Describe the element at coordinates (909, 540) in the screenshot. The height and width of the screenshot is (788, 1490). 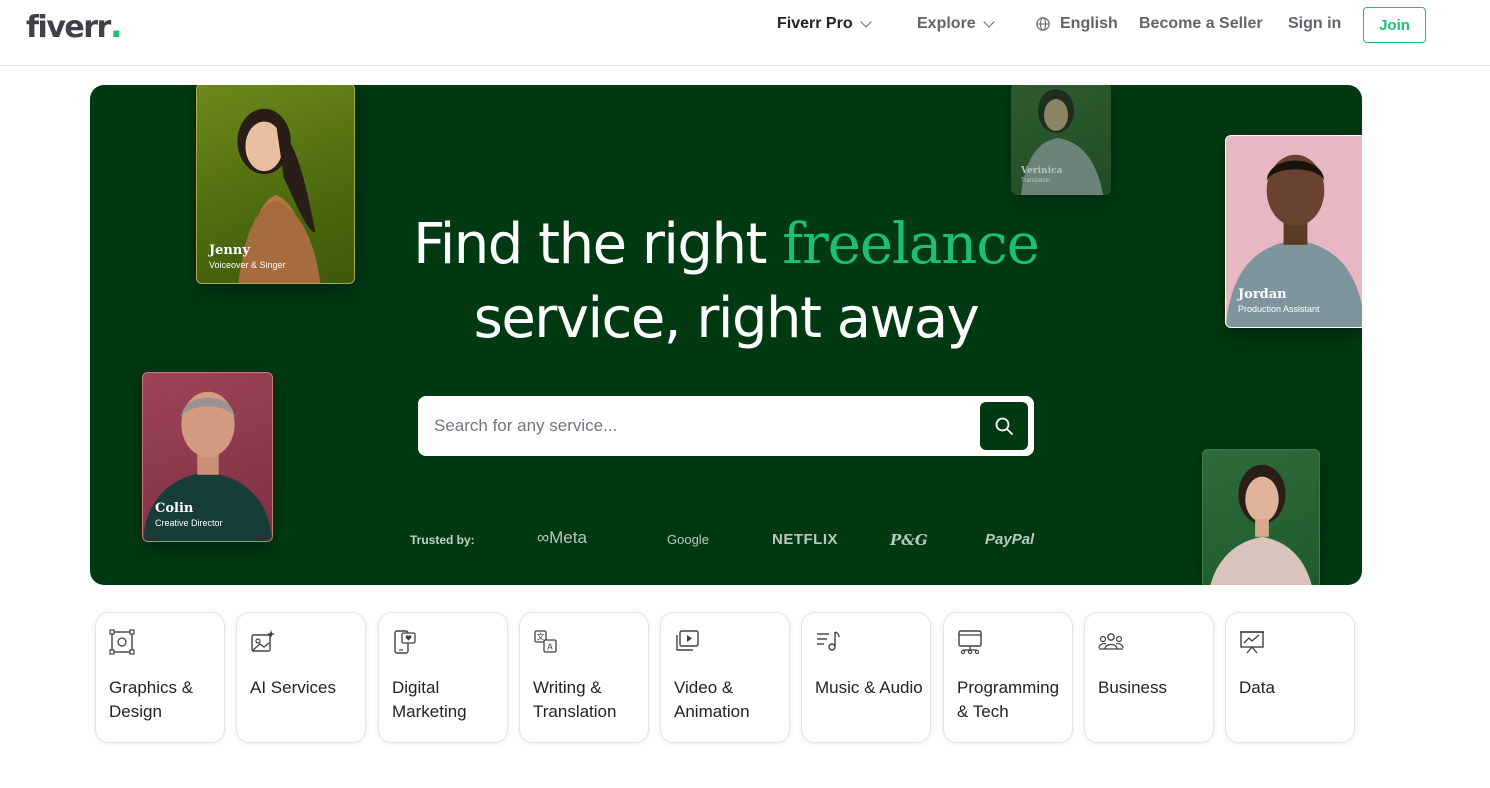
I see `pg-logo: P&G` at that location.